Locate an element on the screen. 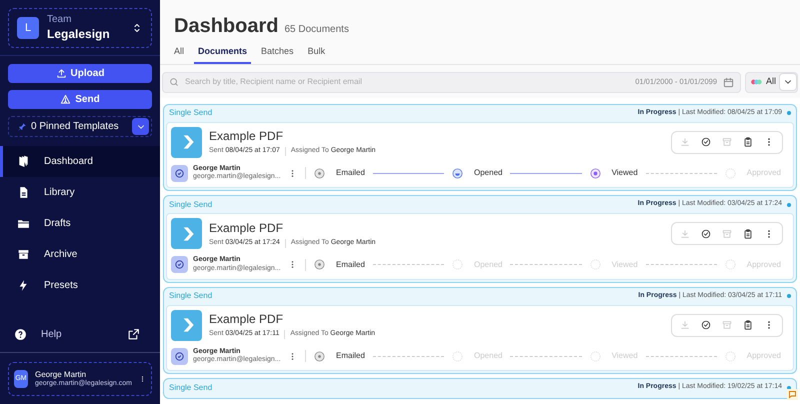  nav-label: Library is located at coordinates (59, 193).